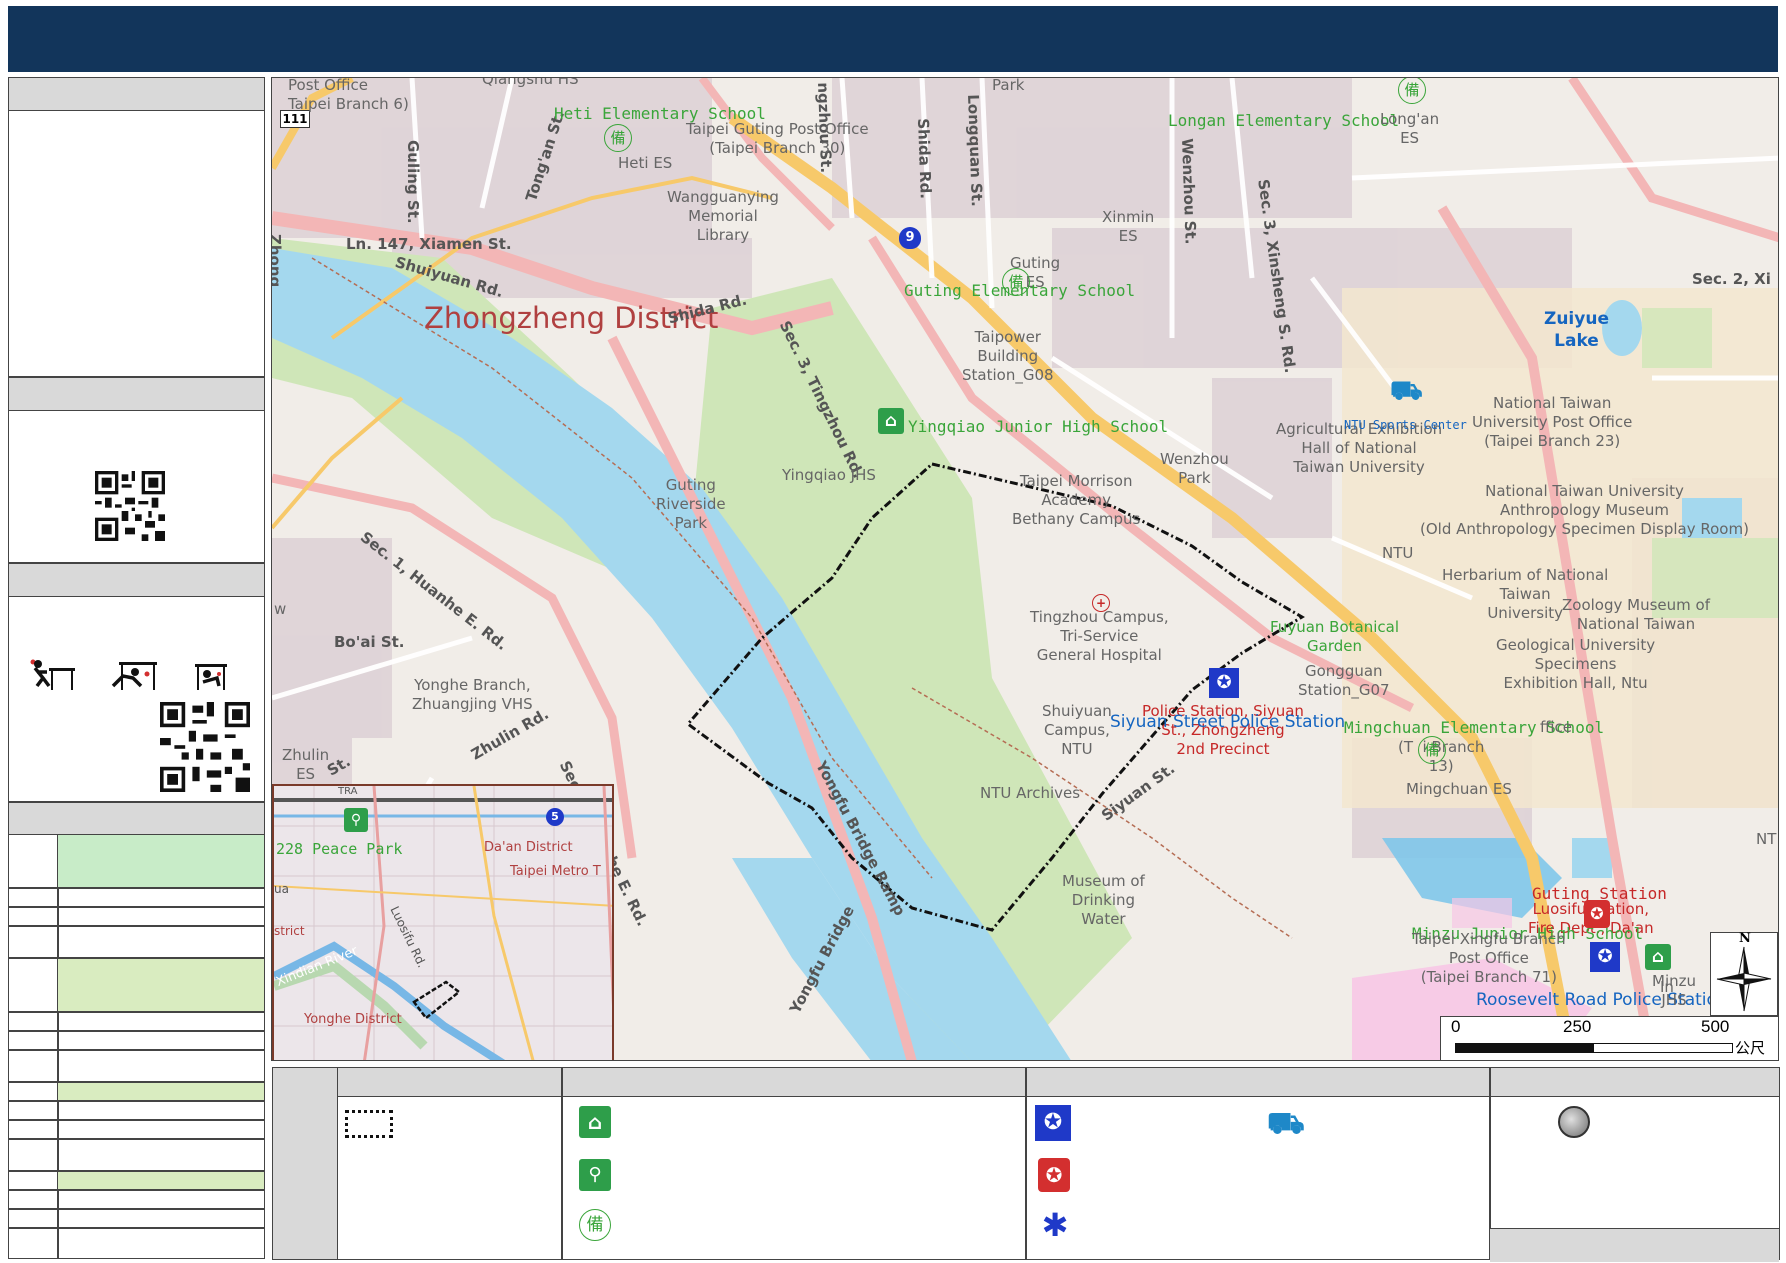 This screenshot has width=1786, height=1263. I want to click on poi-label: In, so click(1667, 987).